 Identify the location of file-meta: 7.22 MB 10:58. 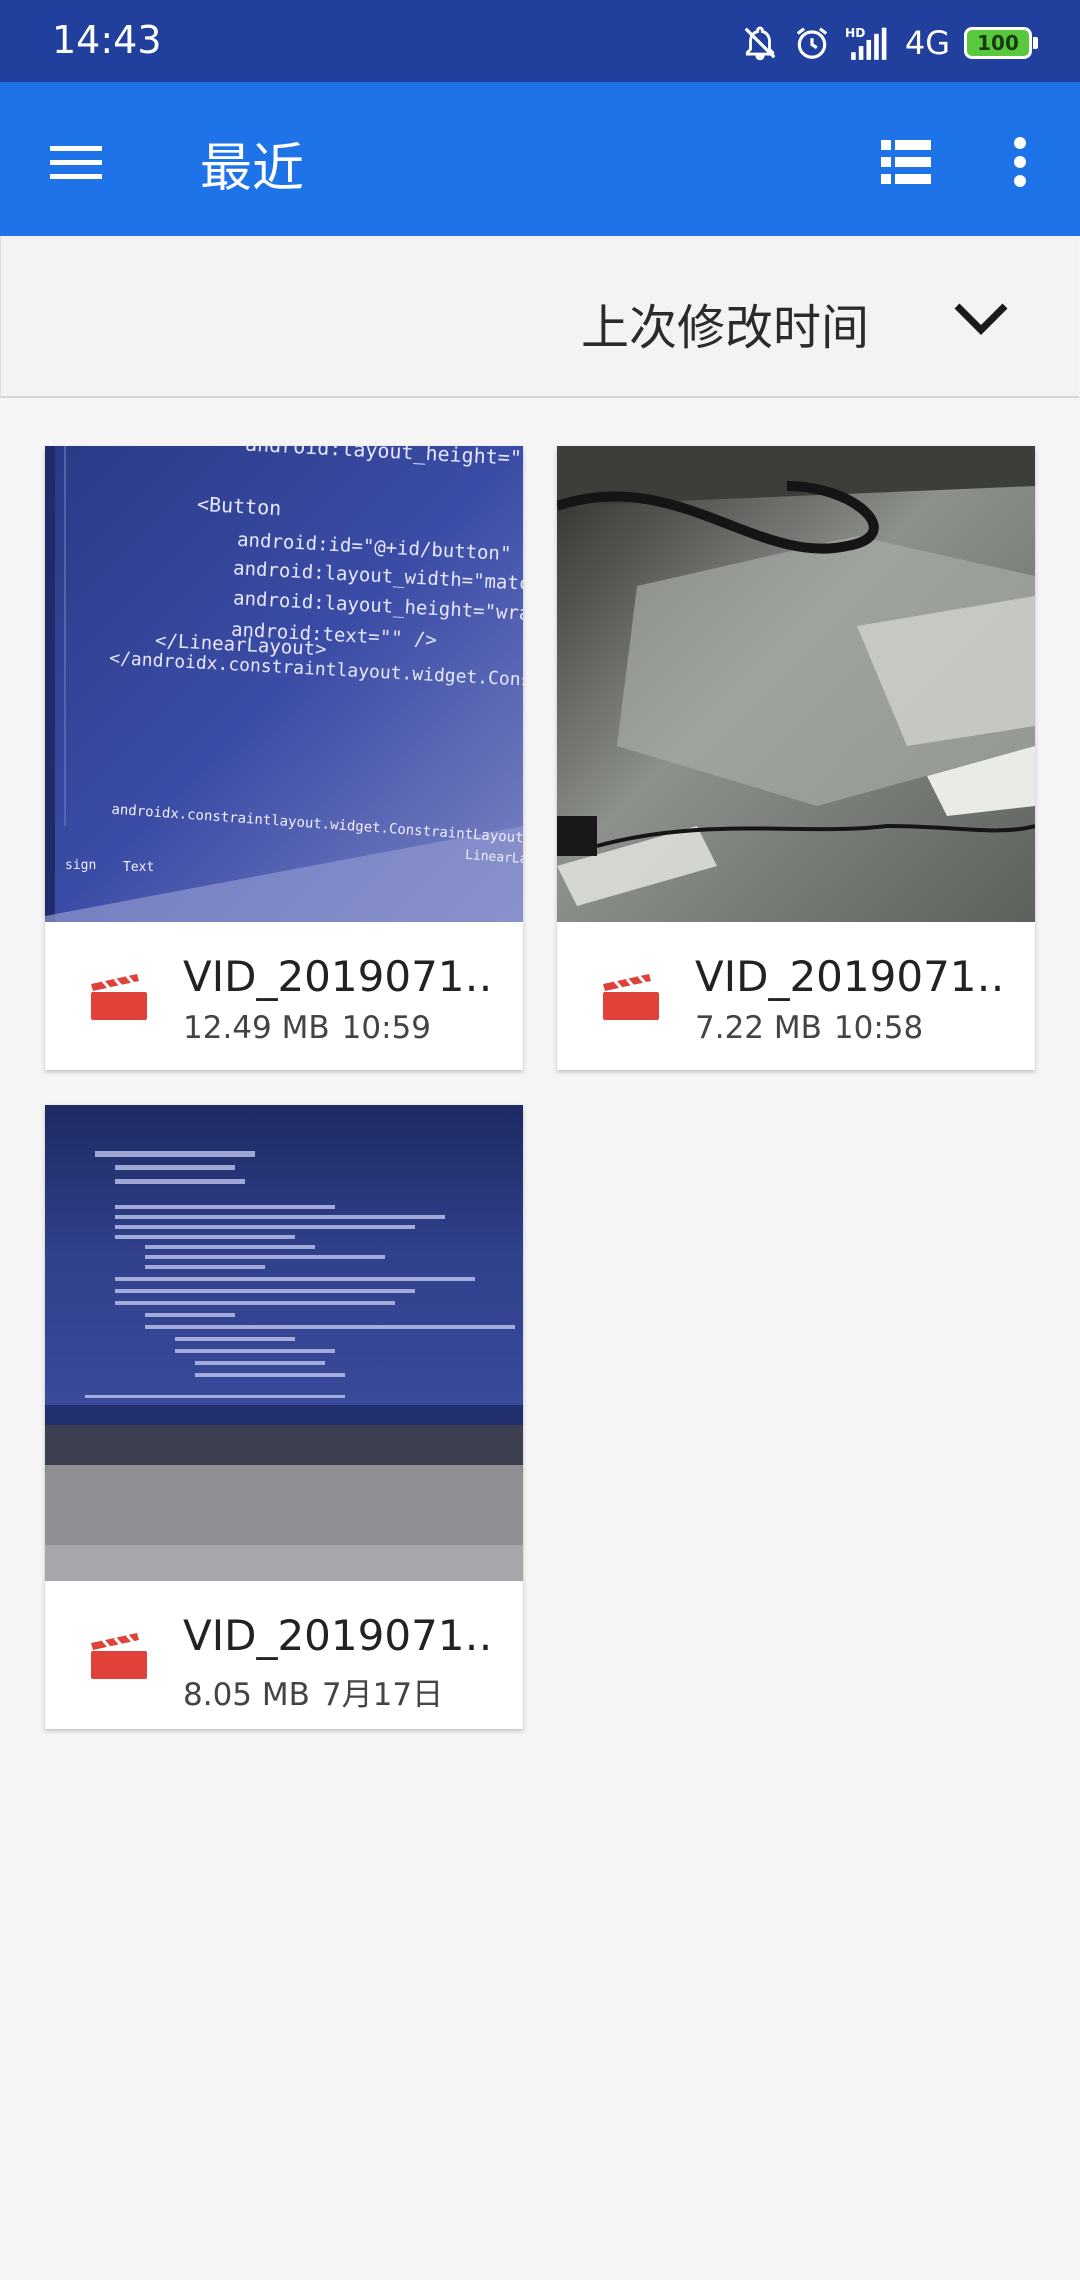
(809, 1028).